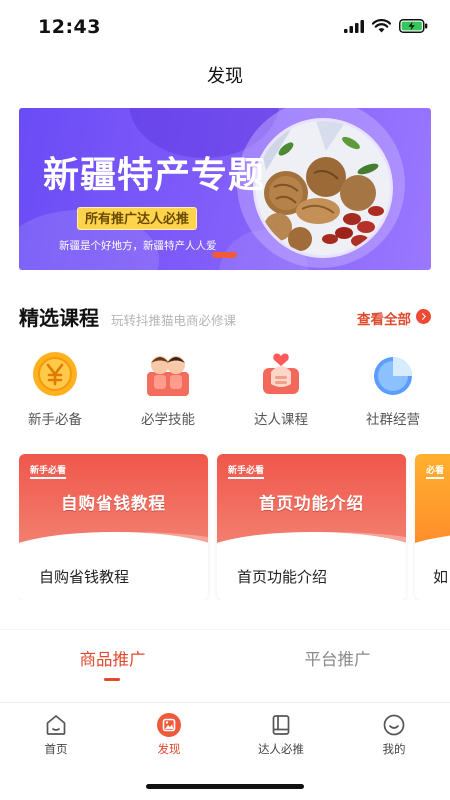  What do you see at coordinates (84, 577) in the screenshot?
I see `course-title: 自购省钱教程` at bounding box center [84, 577].